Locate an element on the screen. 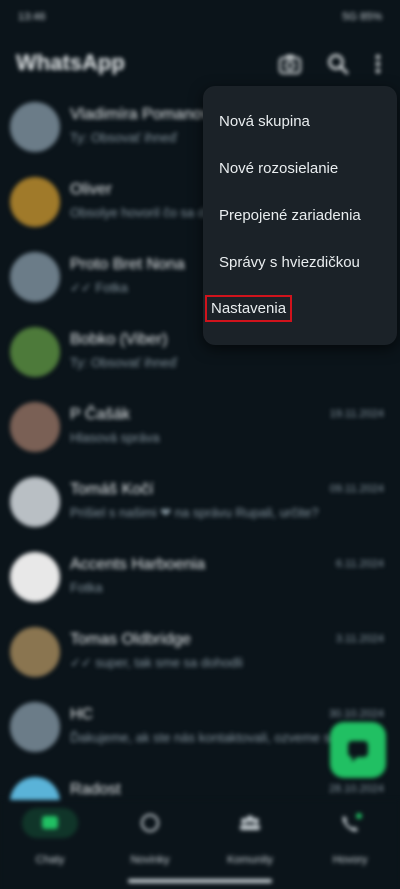 The height and width of the screenshot is (889, 400). menu-item-new-group: Nová skupina is located at coordinates (264, 121).